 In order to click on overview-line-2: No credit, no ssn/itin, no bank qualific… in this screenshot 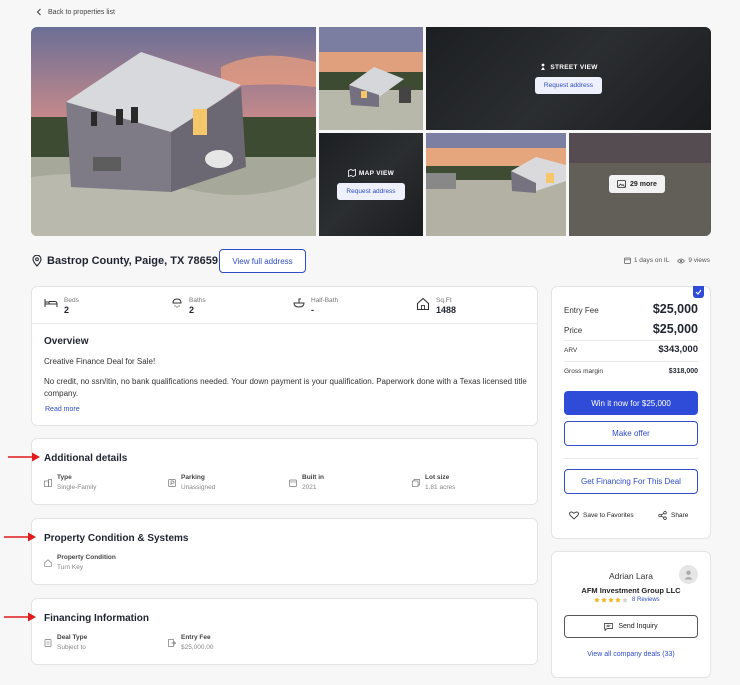, I will do `click(285, 387)`.